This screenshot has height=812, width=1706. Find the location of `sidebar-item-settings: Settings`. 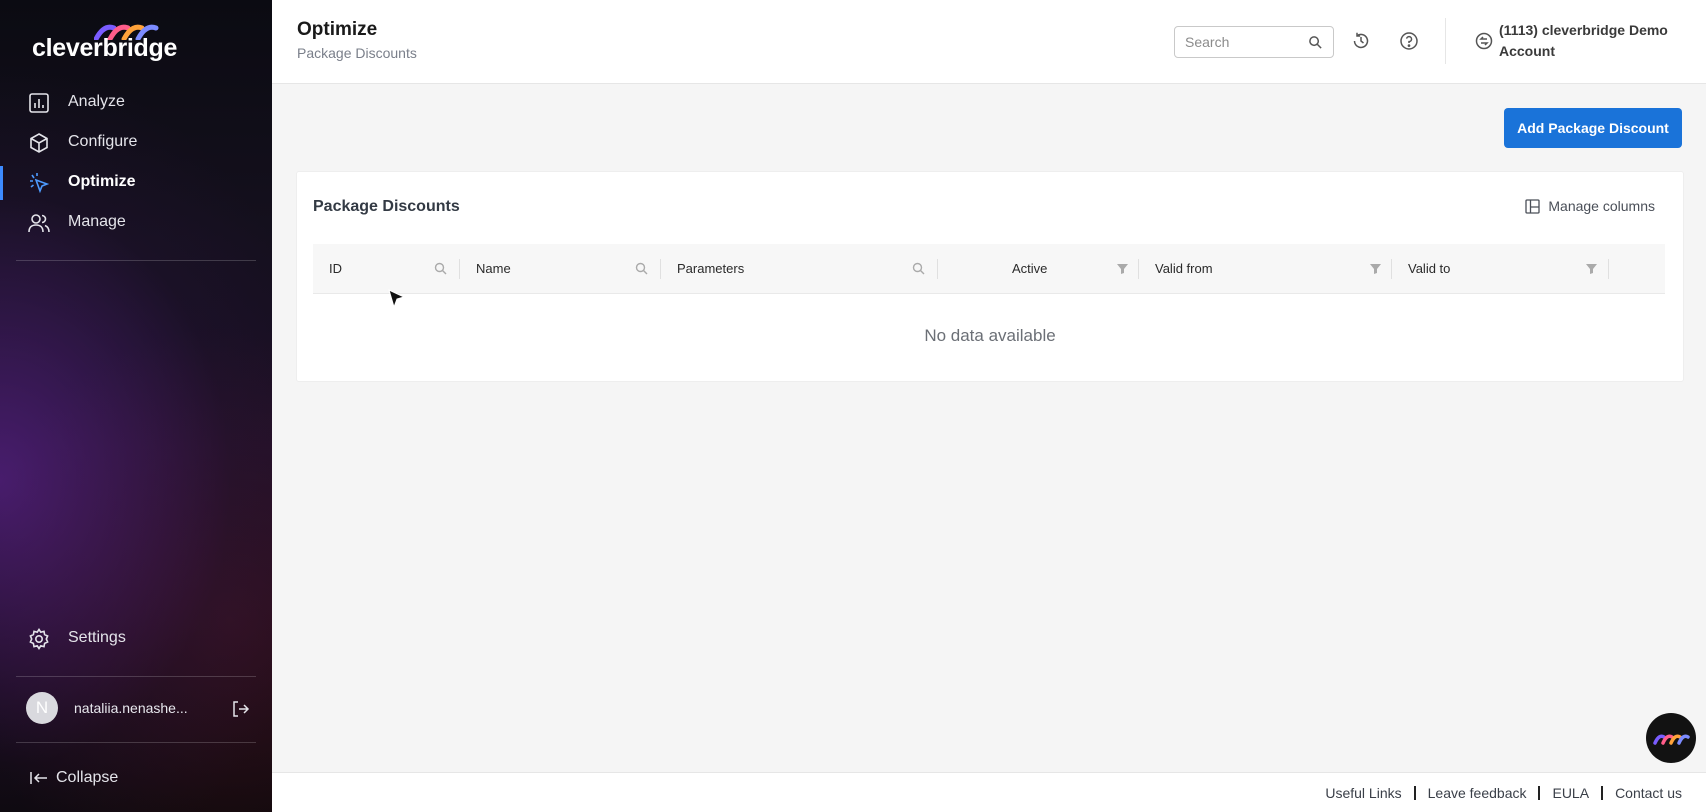

sidebar-item-settings: Settings is located at coordinates (136, 638).